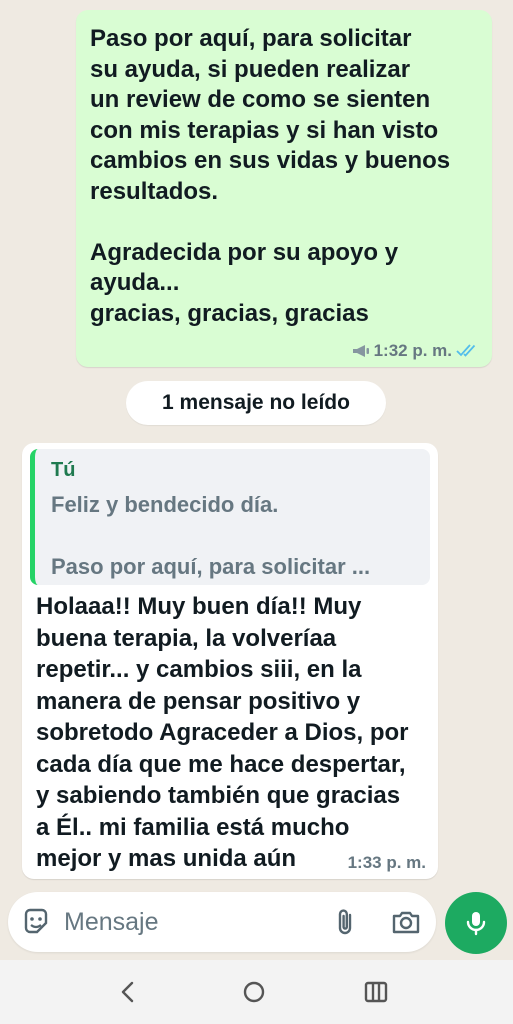  I want to click on incoming-message-time: 1:33 p. m., so click(386, 862).